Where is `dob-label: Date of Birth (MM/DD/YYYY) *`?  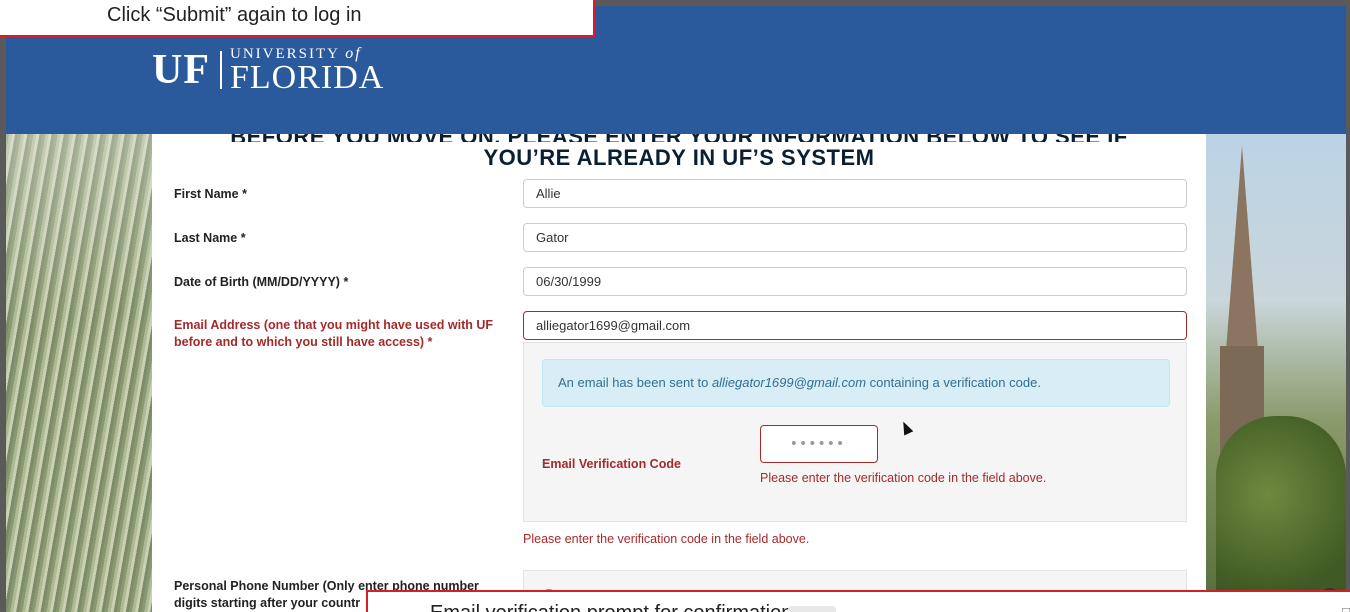
dob-label: Date of Birth (MM/DD/YYYY) * is located at coordinates (261, 282).